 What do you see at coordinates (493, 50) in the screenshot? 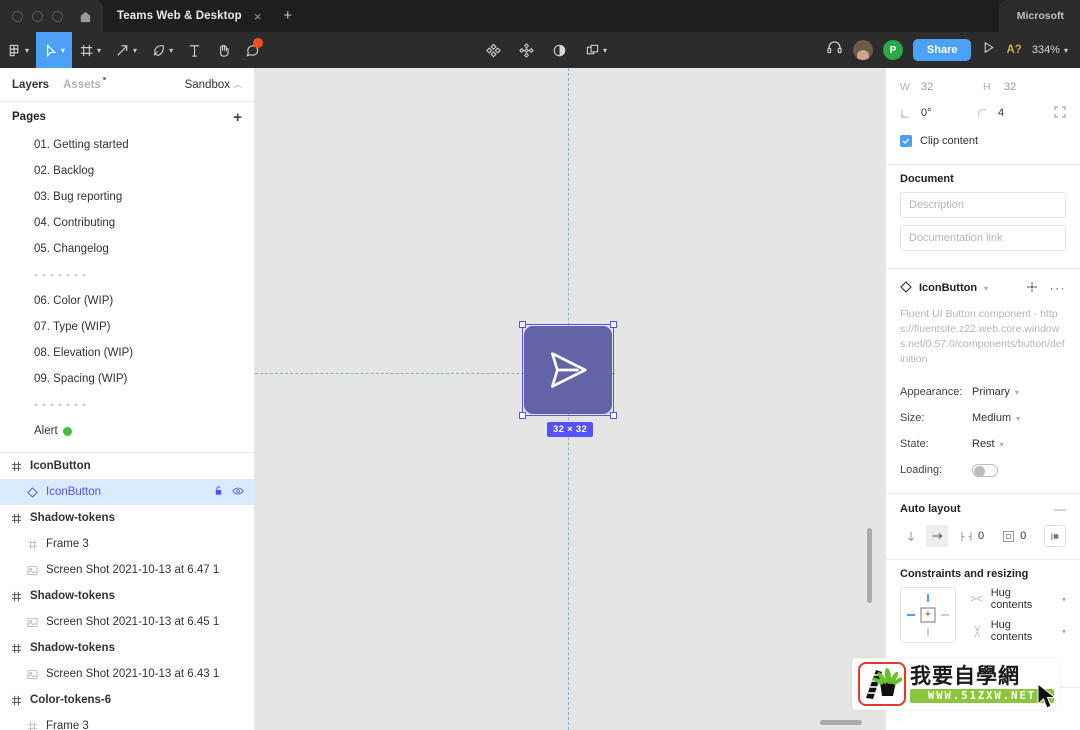
I see `components-icon` at bounding box center [493, 50].